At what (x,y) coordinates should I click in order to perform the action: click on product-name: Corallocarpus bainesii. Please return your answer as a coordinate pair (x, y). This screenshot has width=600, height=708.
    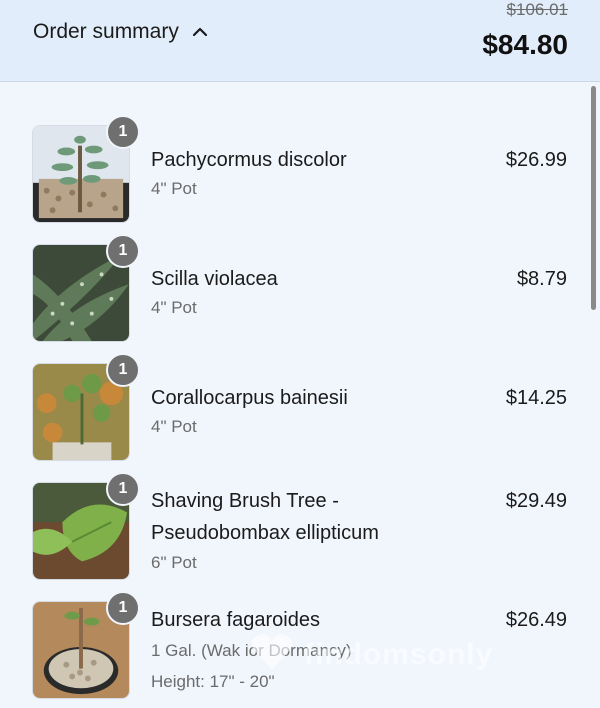
    Looking at the image, I should click on (249, 398).